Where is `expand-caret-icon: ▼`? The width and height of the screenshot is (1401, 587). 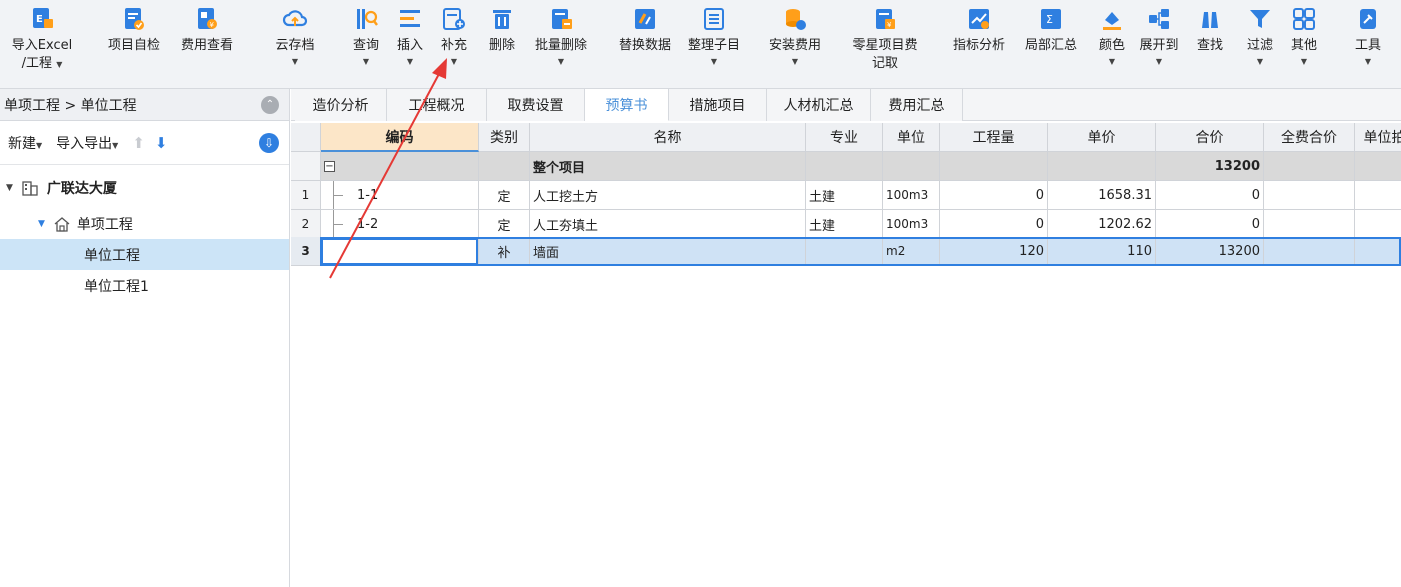
expand-caret-icon: ▼ is located at coordinates (9, 187).